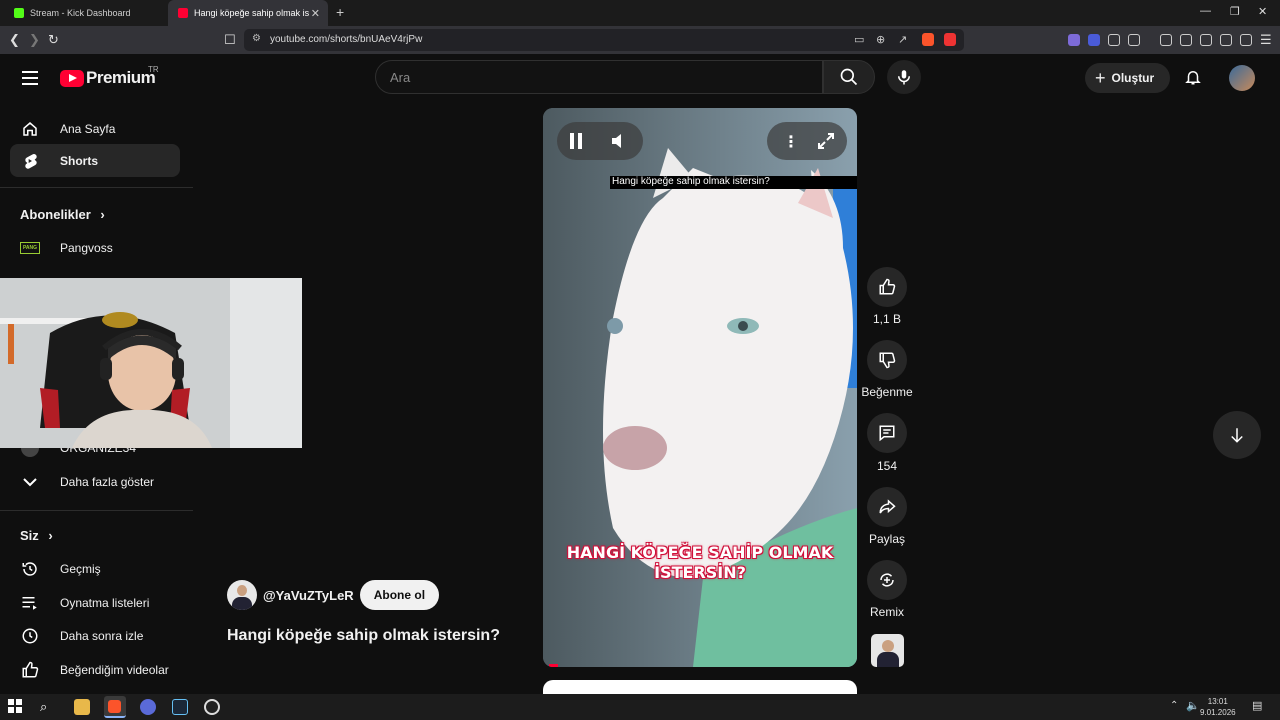 This screenshot has width=1280, height=720. Describe the element at coordinates (950, 39) in the screenshot. I see `brave-rewards-icon` at that location.